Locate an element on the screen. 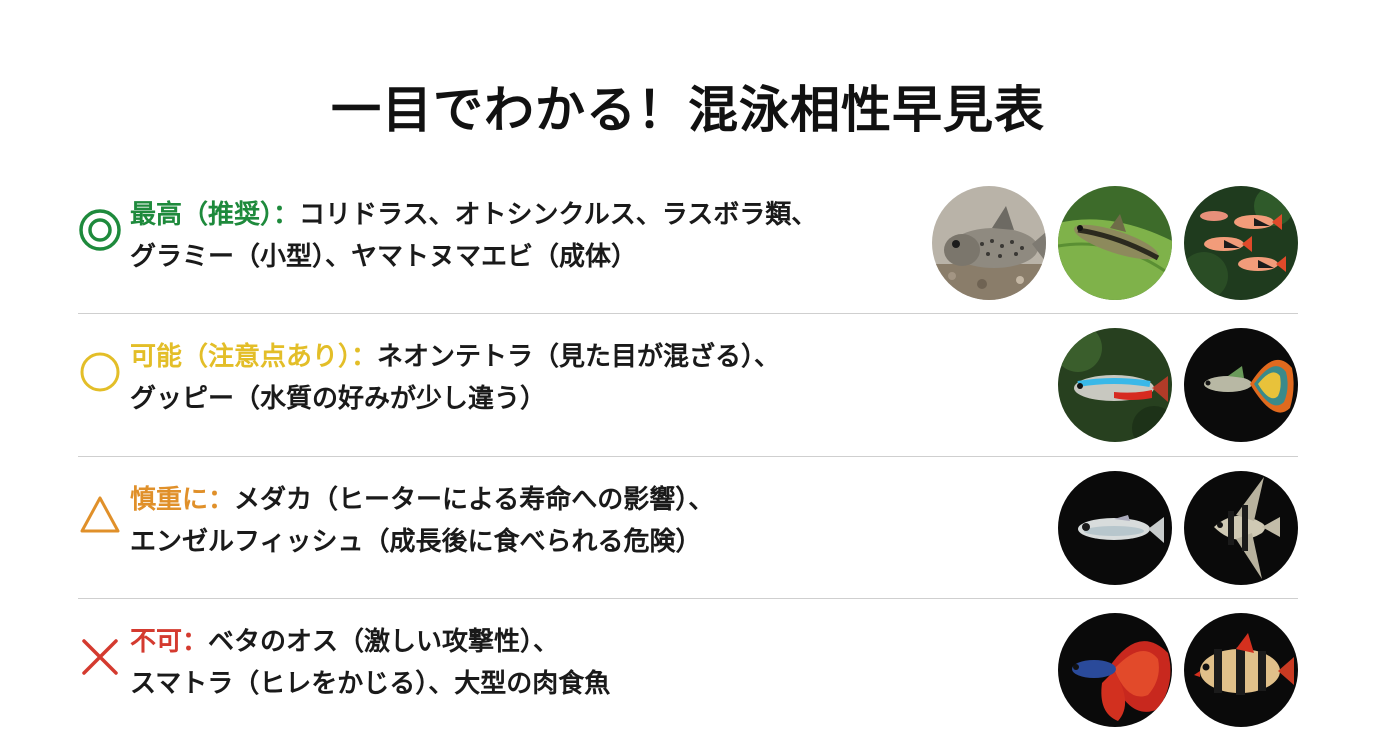 This screenshot has width=1376, height=743. tiger-barb-photo is located at coordinates (1241, 670).